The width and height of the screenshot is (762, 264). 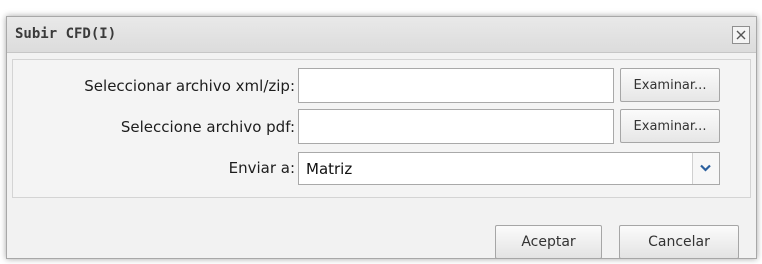 What do you see at coordinates (207, 127) in the screenshot?
I see `pdf-file-label: Seleccione archivo pdf:` at bounding box center [207, 127].